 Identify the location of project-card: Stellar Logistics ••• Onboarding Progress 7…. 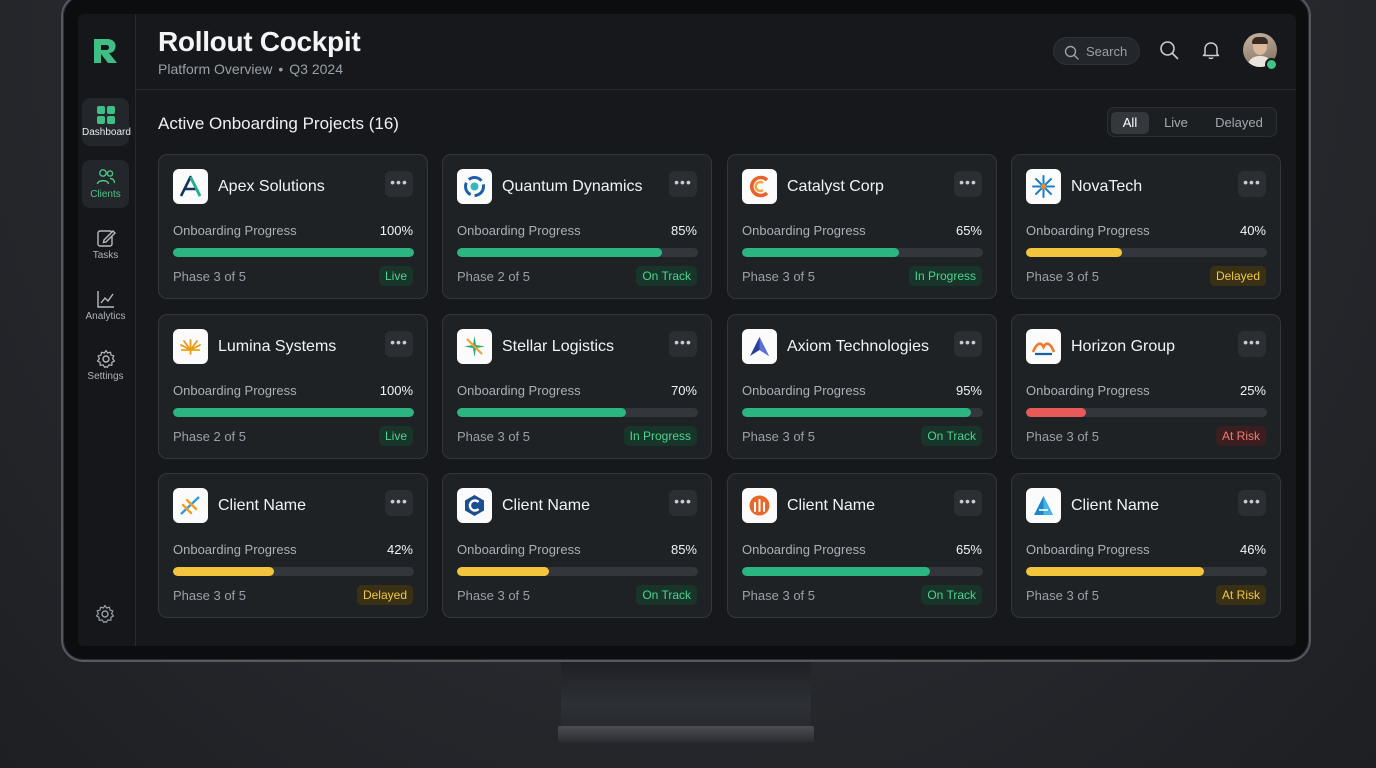
(577, 386).